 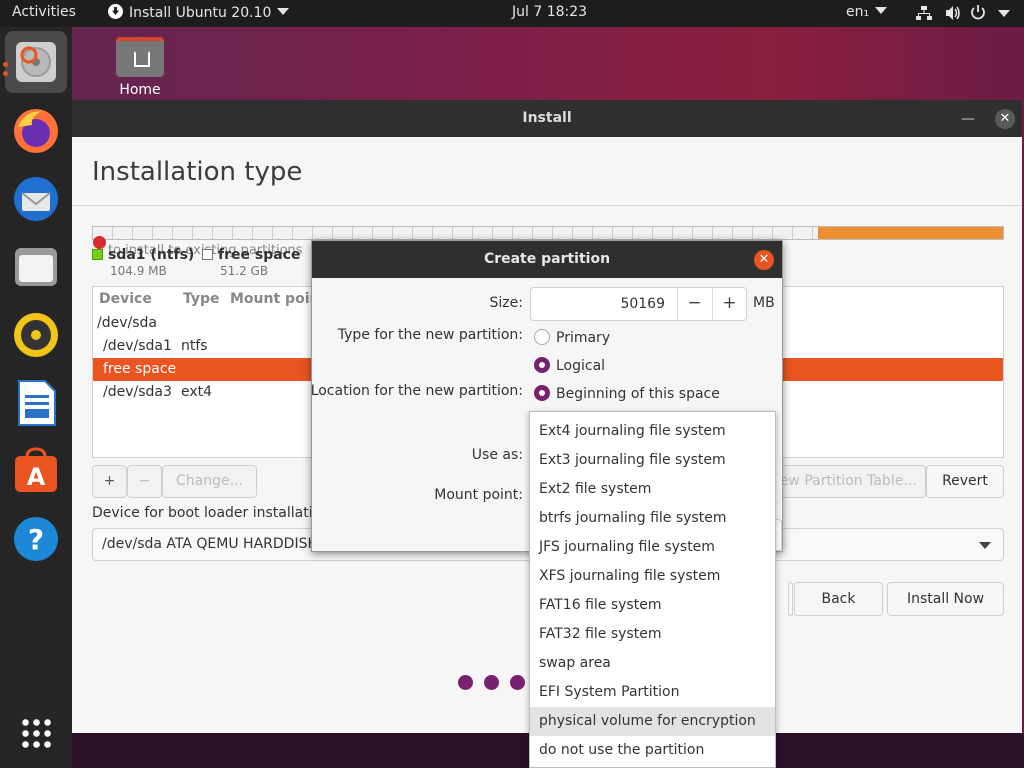 I want to click on row-type: ntfs, so click(x=194, y=346).